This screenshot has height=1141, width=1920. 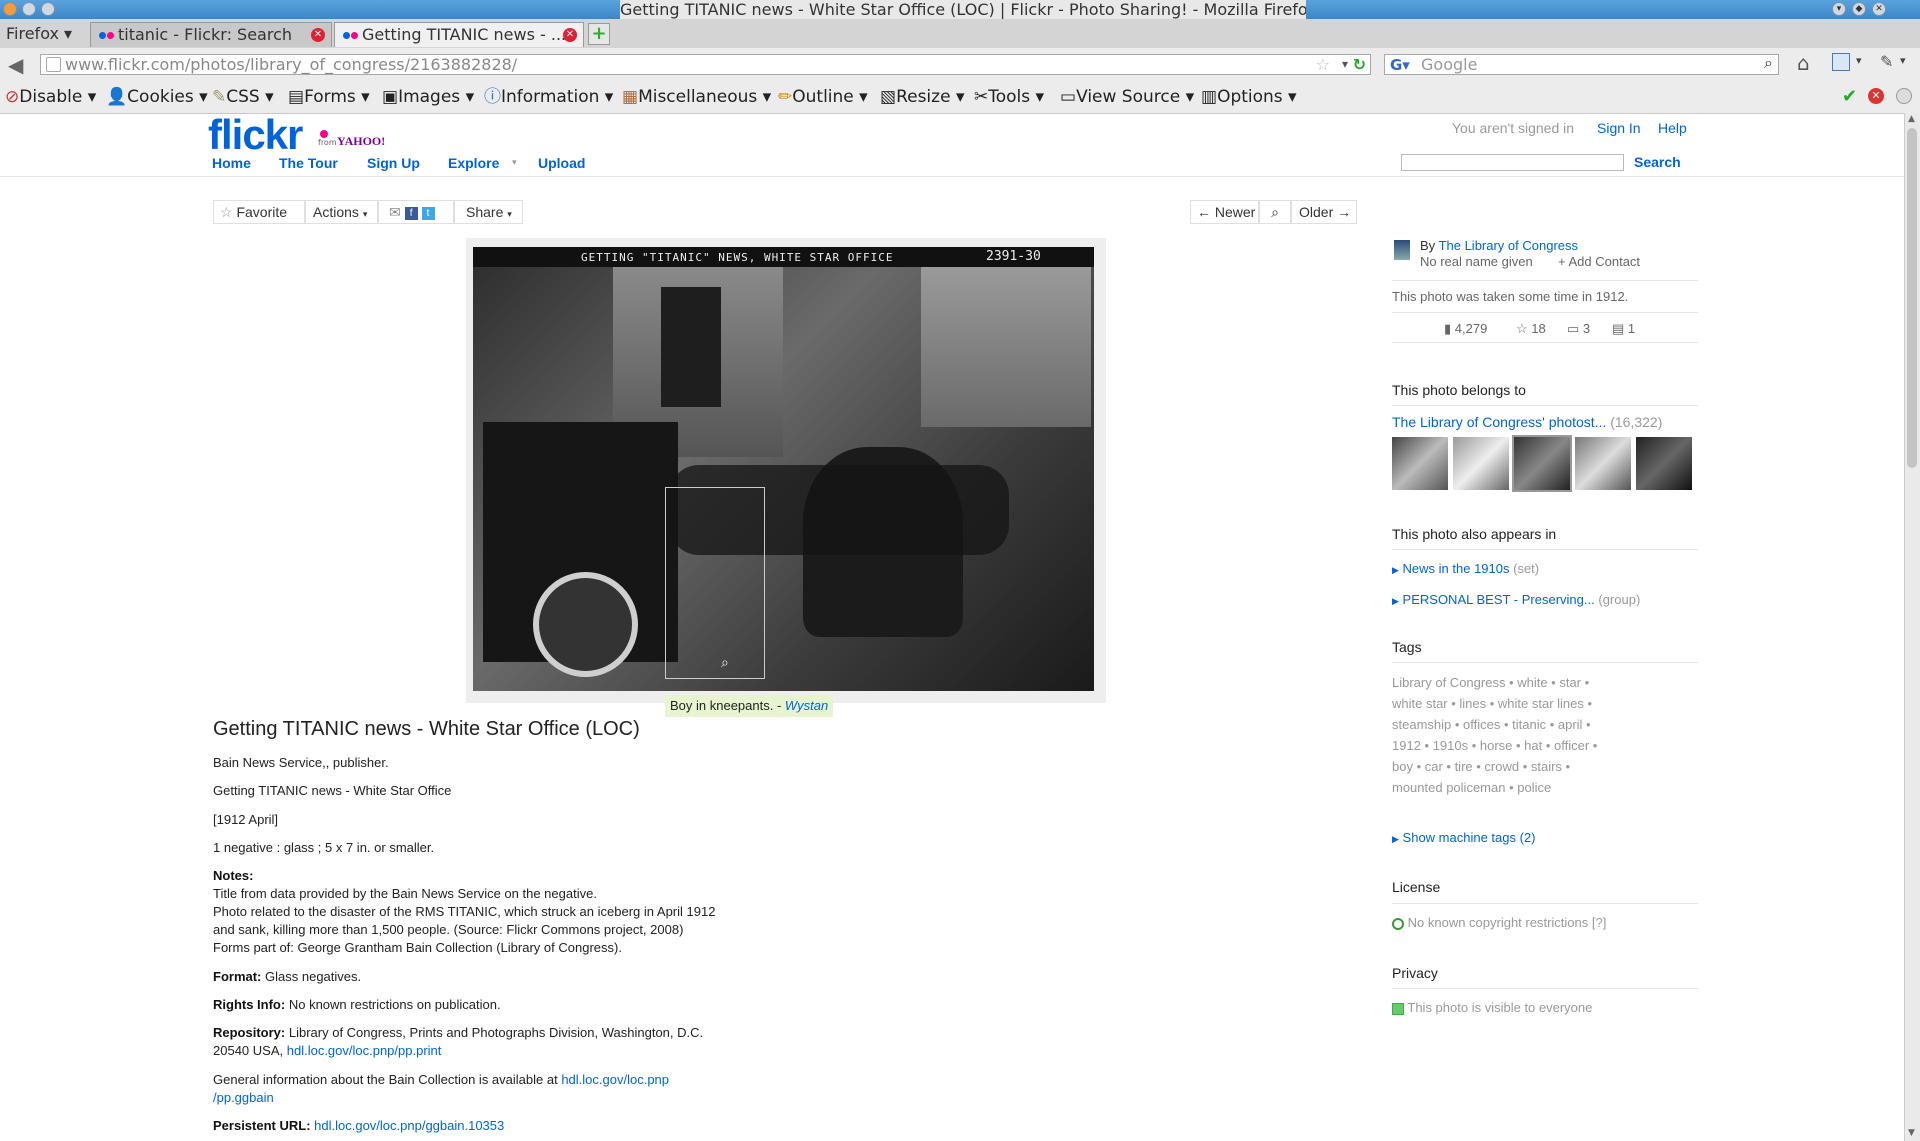 What do you see at coordinates (1768, 63) in the screenshot?
I see `binoculars-icon: ⌕` at bounding box center [1768, 63].